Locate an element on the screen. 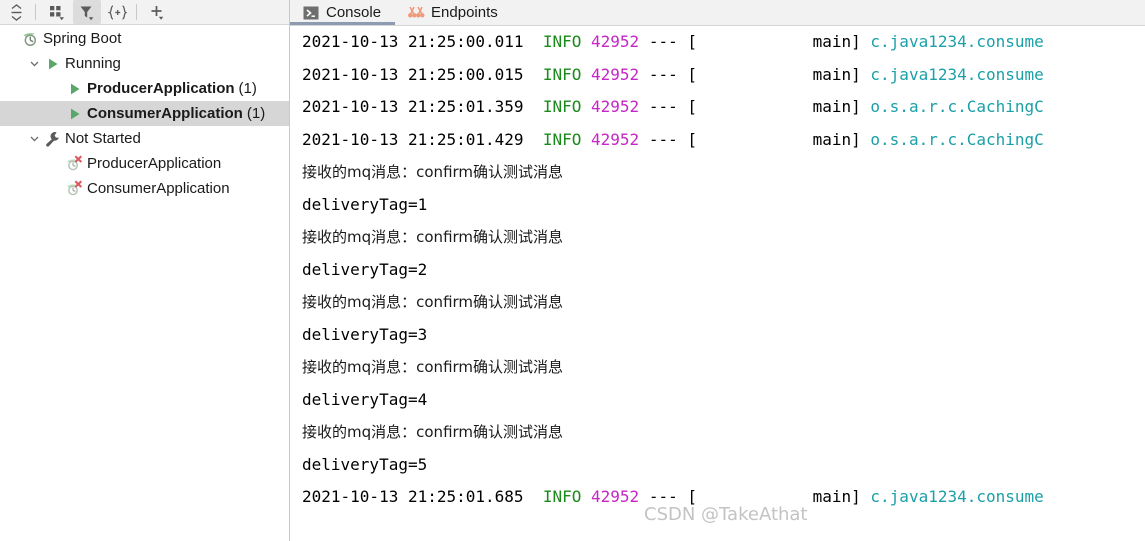 The width and height of the screenshot is (1145, 541). endpoints-icon is located at coordinates (416, 13).